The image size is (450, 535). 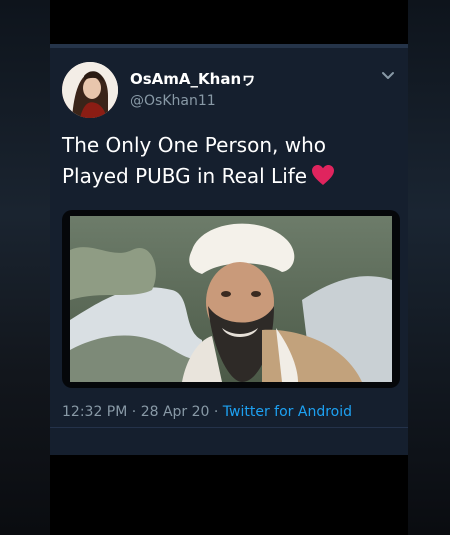 What do you see at coordinates (229, 427) in the screenshot?
I see `divider` at bounding box center [229, 427].